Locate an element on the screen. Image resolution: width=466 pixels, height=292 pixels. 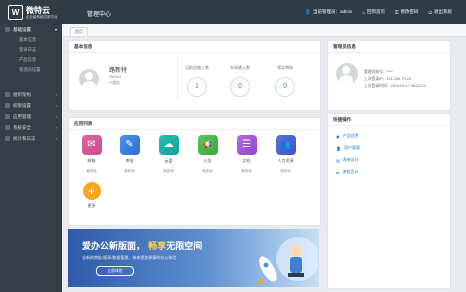
app-name: 审批 is located at coordinates (129, 160).